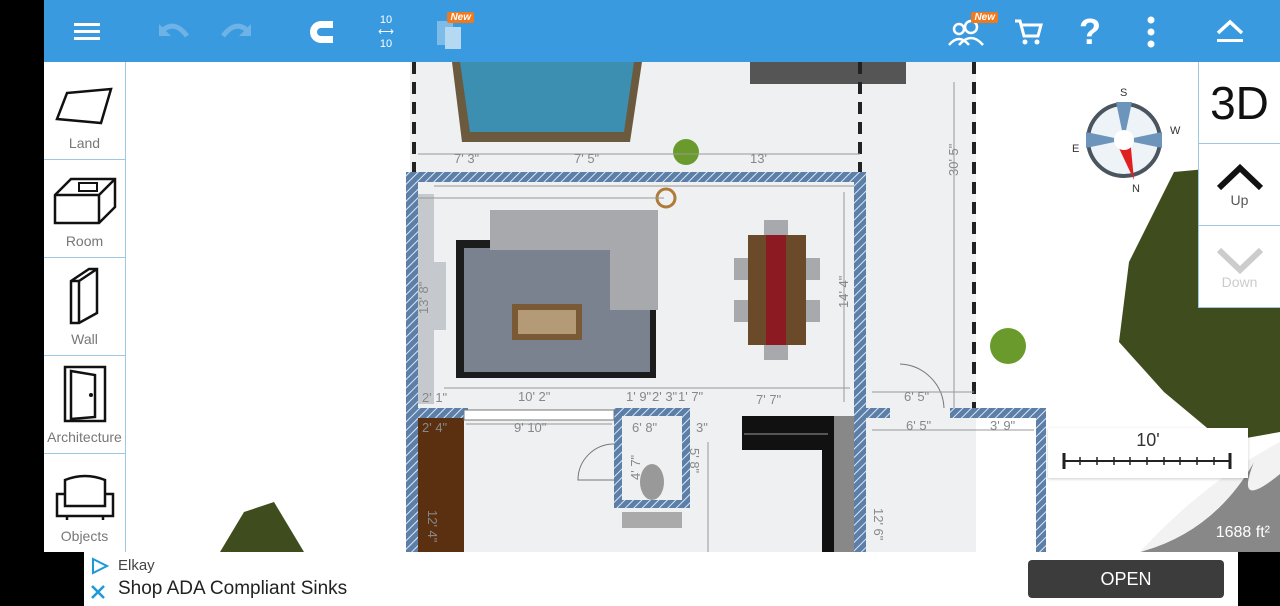 The image size is (1280, 606). What do you see at coordinates (971, 32) in the screenshot?
I see `community-button: New` at bounding box center [971, 32].